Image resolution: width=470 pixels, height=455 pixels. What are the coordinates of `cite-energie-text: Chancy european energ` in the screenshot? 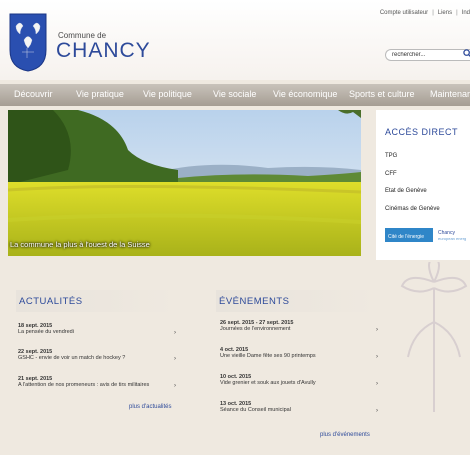 It's located at (452, 236).